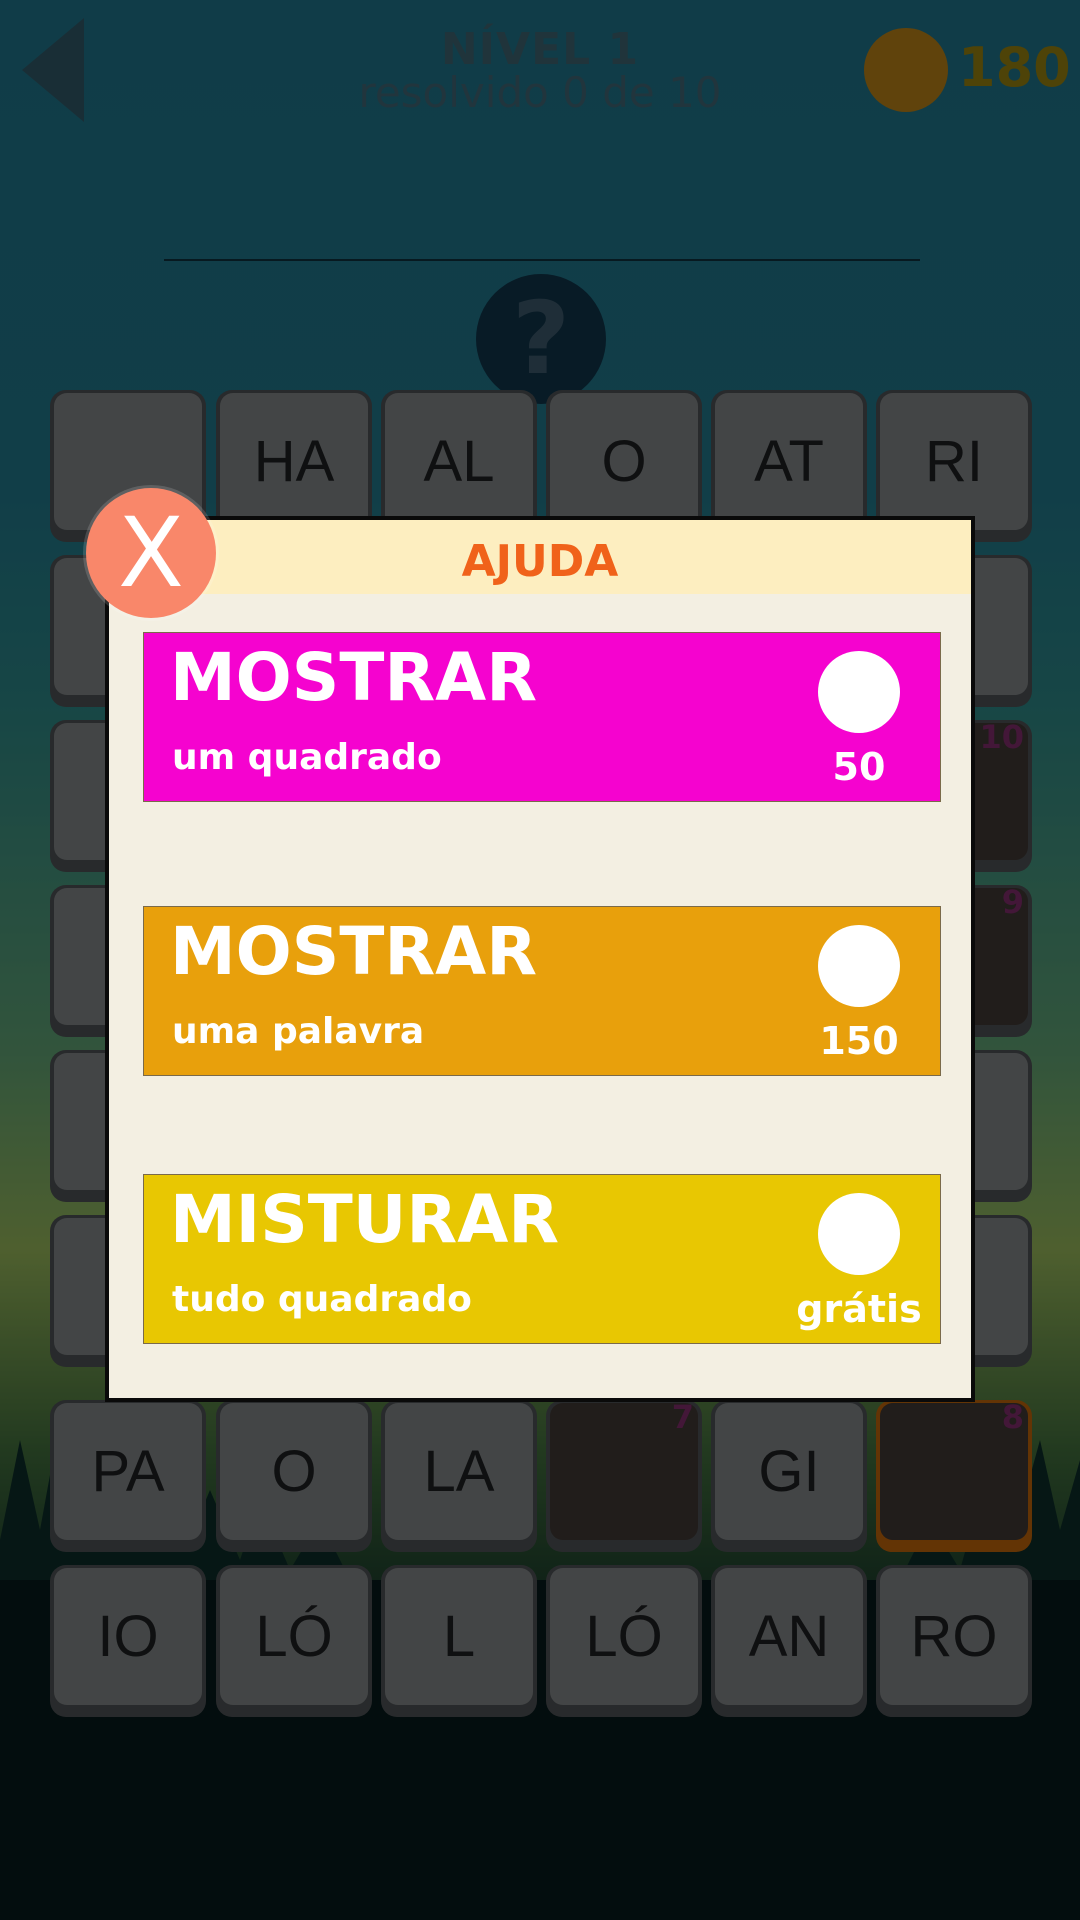  Describe the element at coordinates (859, 1041) in the screenshot. I see `option-cost: 150` at that location.